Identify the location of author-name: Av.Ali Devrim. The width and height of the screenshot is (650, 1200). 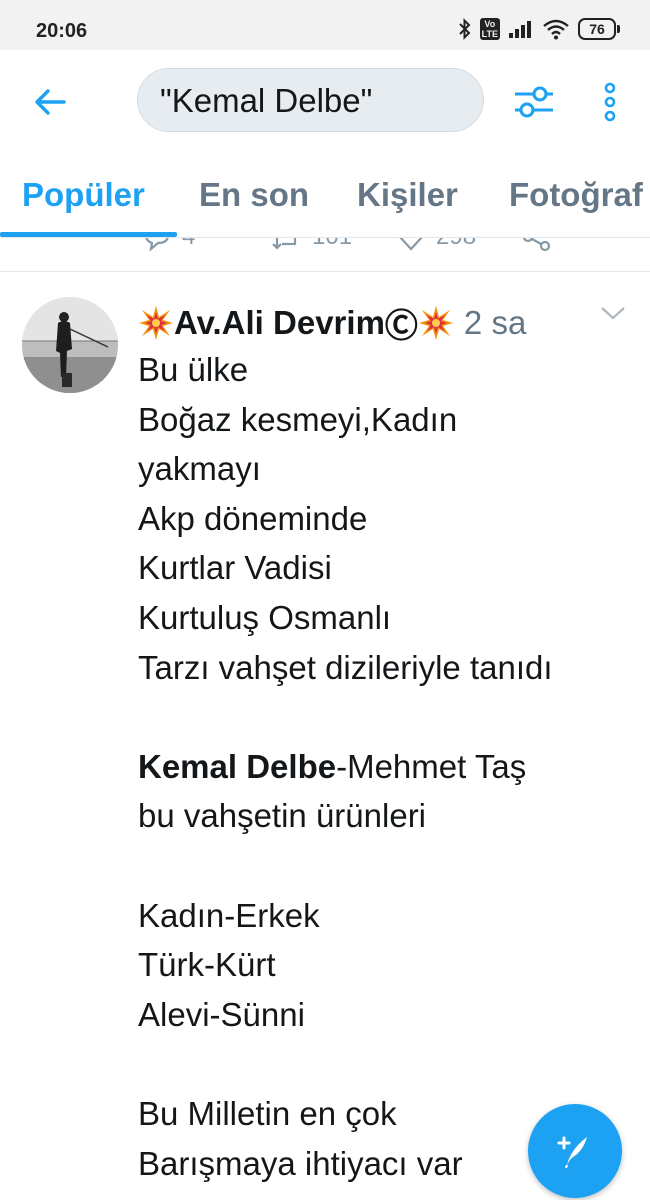
(279, 323).